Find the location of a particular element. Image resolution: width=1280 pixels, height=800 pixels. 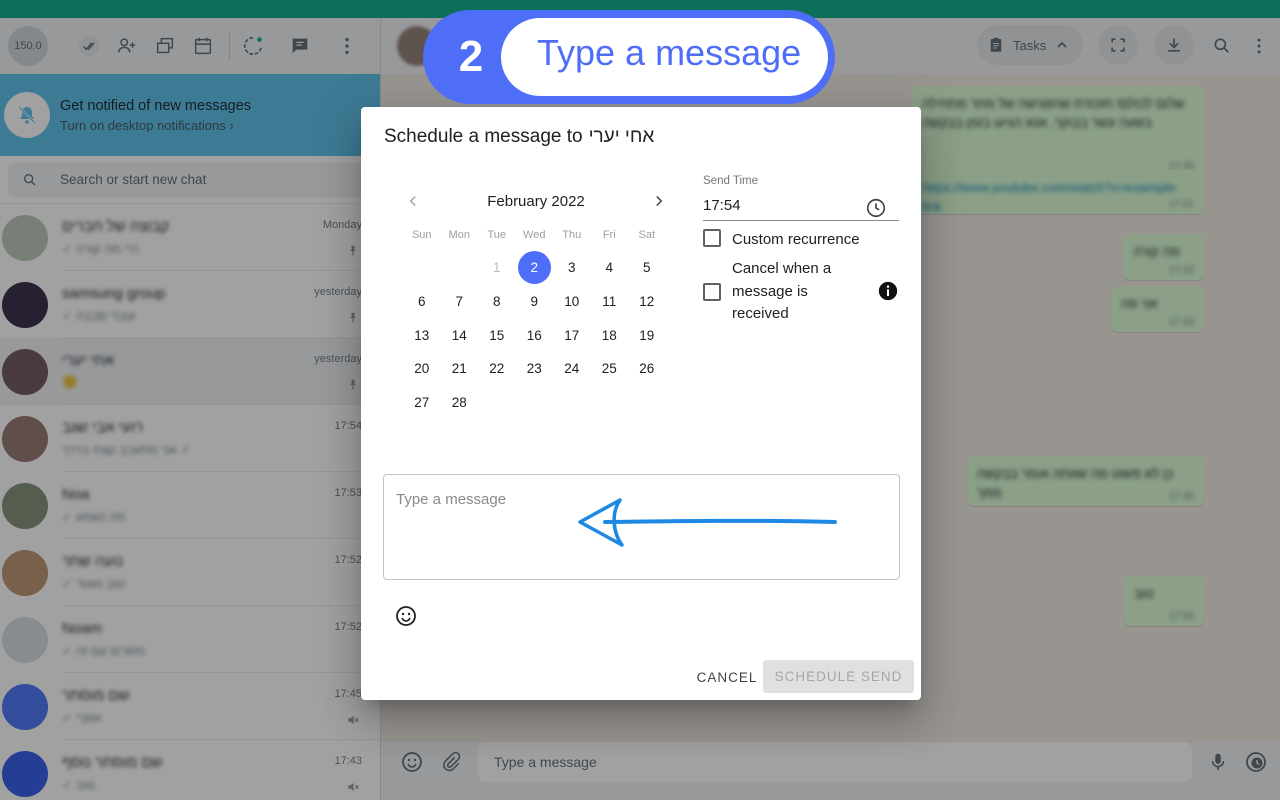

calendar-day-number: 6 is located at coordinates (421, 302).